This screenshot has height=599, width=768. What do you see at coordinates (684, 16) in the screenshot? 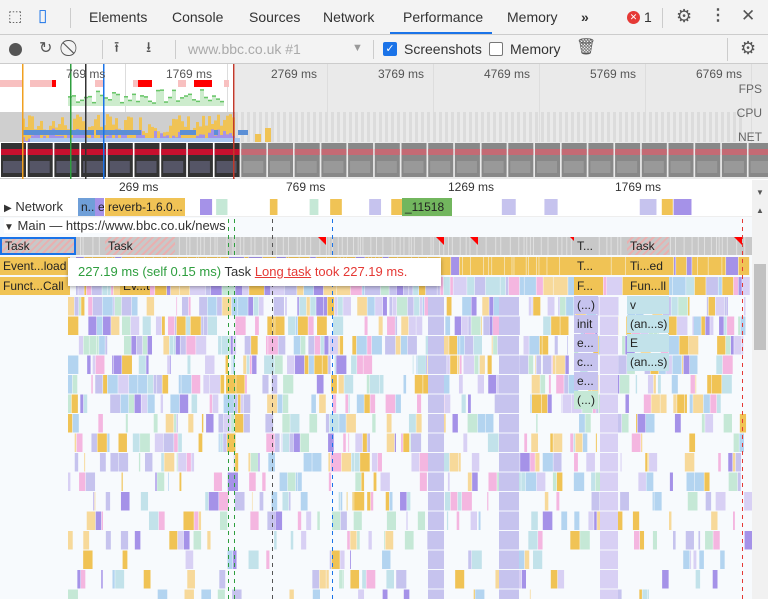
I see `settings-gear-icon: ⚙` at bounding box center [684, 16].